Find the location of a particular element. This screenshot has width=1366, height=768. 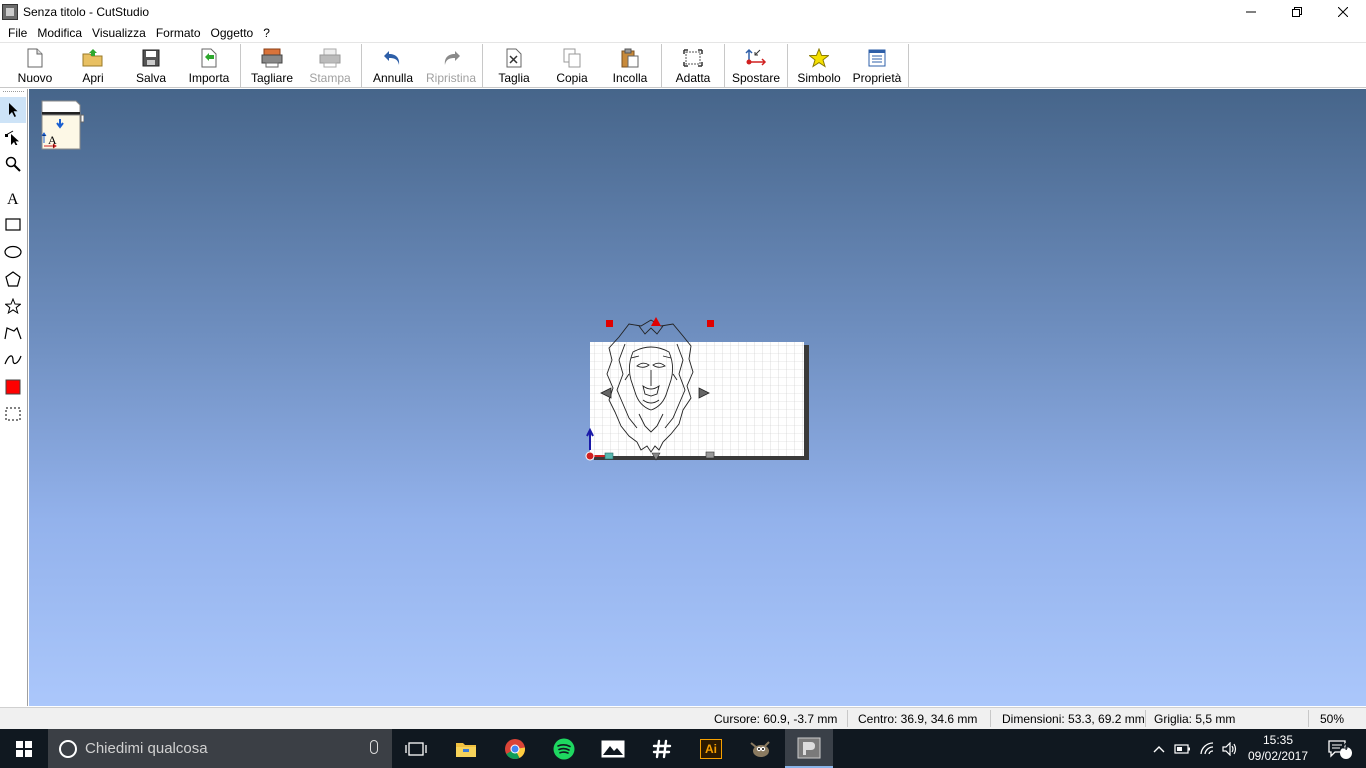

cutstudio-taskbar-button is located at coordinates (809, 748).